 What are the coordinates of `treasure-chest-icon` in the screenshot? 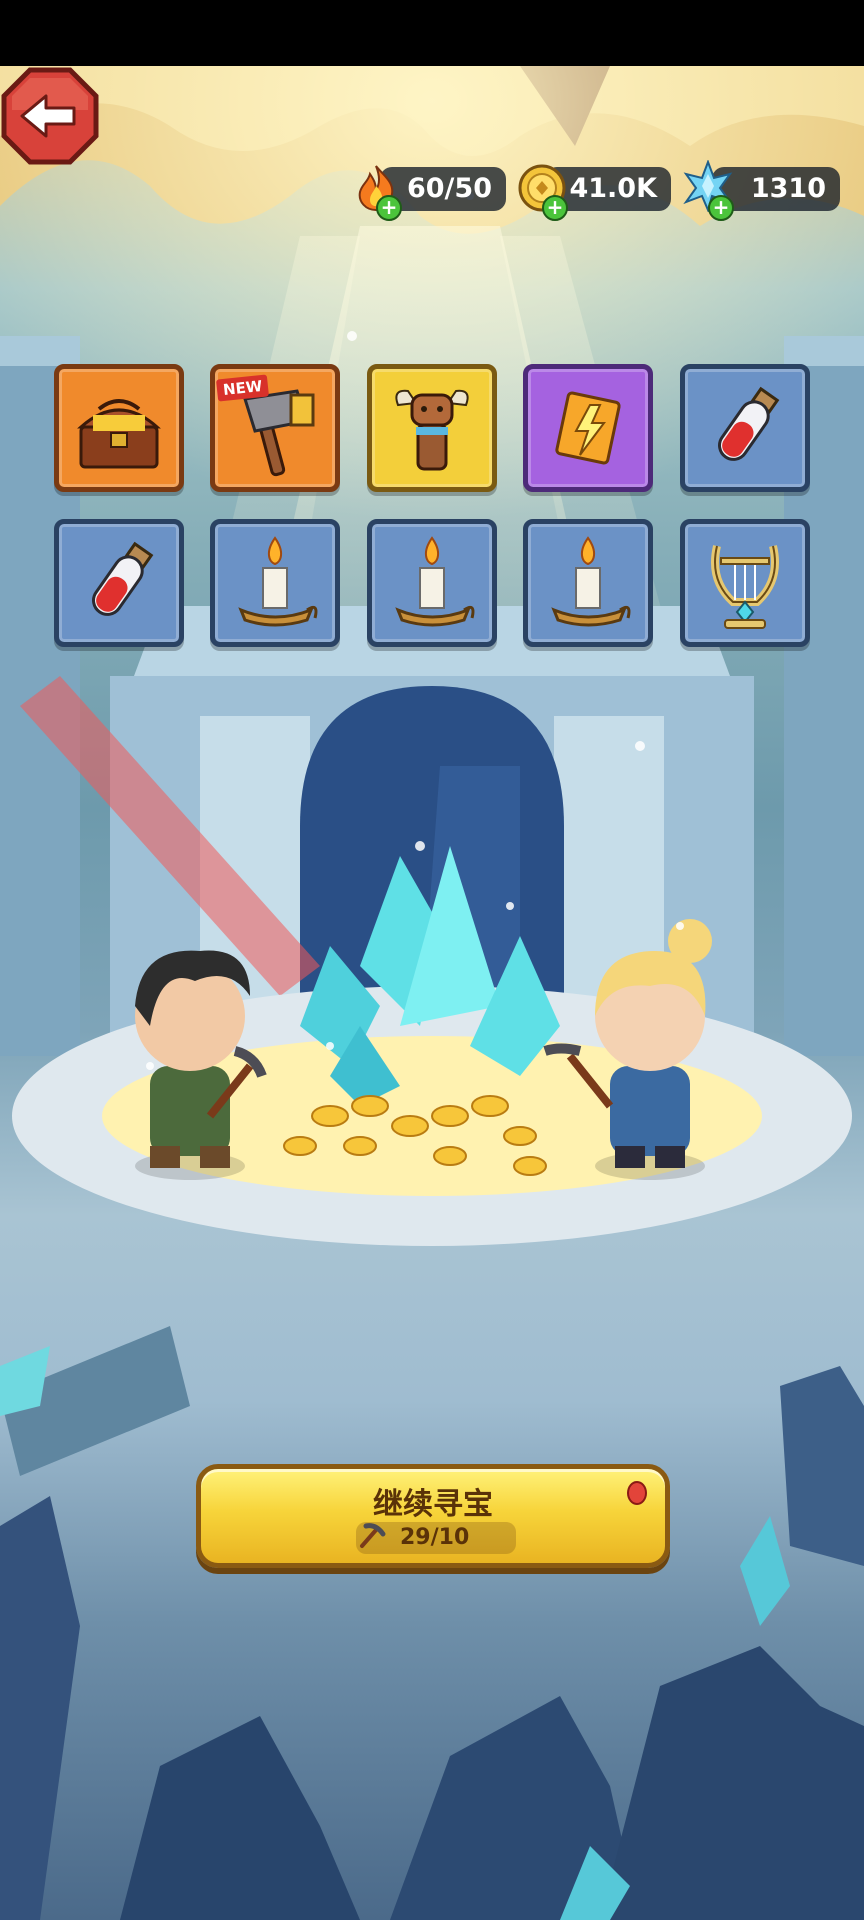 It's located at (119, 434).